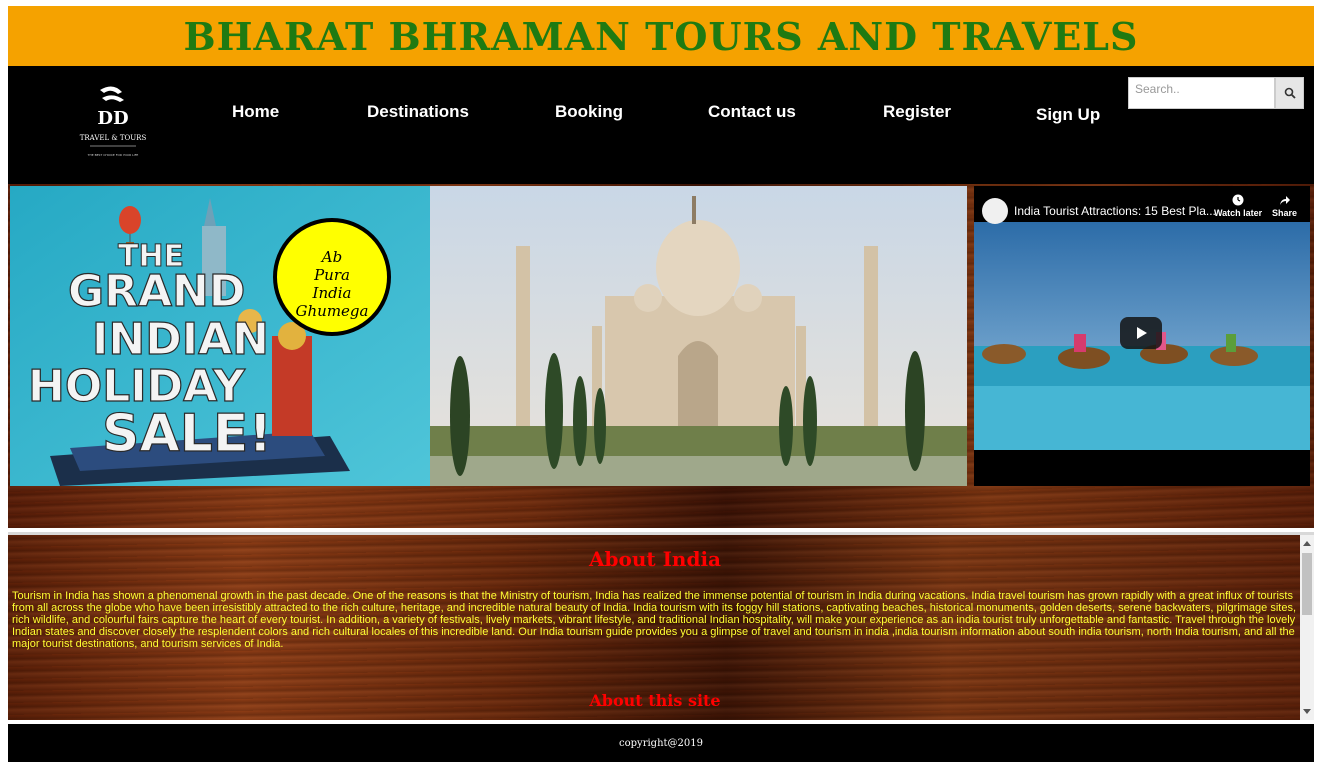 The width and height of the screenshot is (1322, 762). I want to click on scroll-down-arrow, so click(1307, 711).